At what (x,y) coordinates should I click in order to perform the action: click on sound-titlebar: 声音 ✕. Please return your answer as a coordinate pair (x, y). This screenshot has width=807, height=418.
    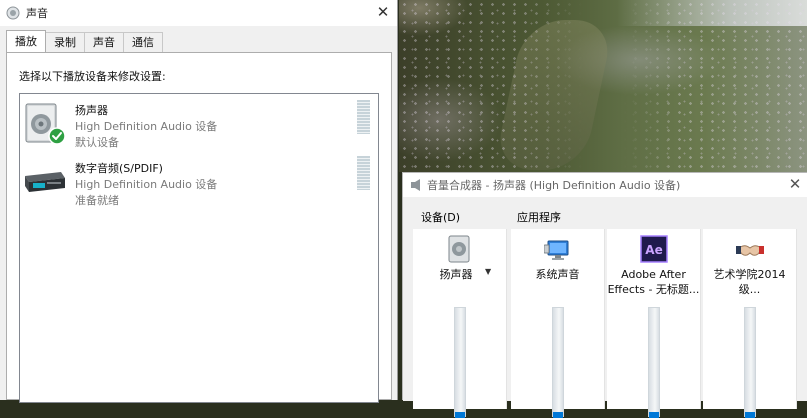
    Looking at the image, I should click on (198, 13).